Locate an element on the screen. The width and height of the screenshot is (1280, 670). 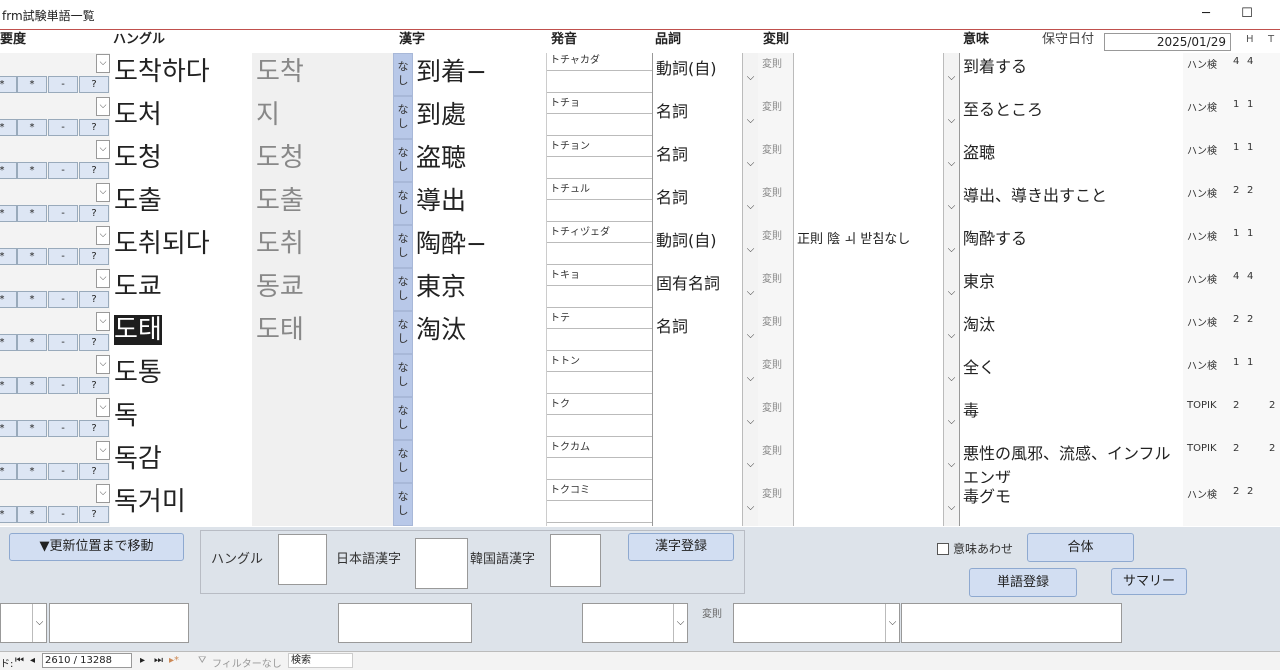
pronunciation-text: トチョン is located at coordinates (599, 148).